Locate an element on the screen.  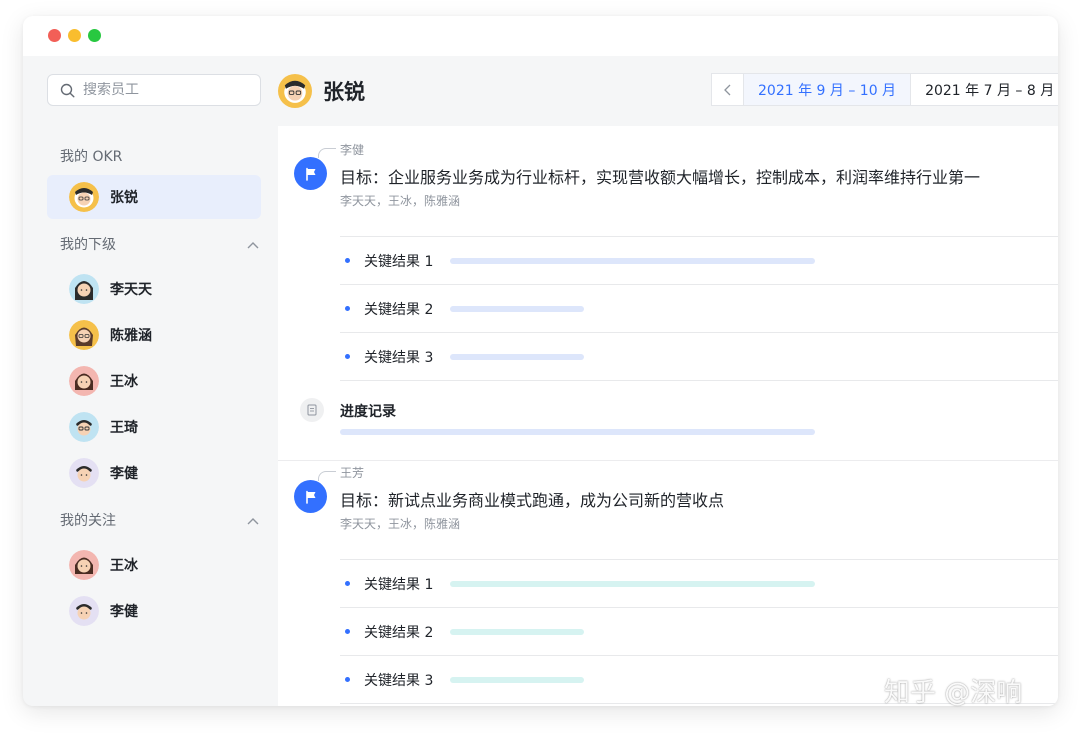
minimize-window-button is located at coordinates (74, 35).